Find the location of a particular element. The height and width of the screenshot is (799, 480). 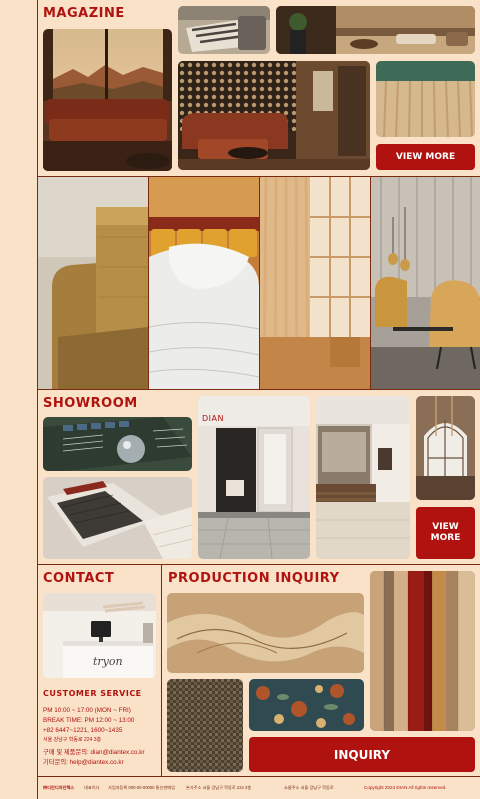

service-address: 서울 강남구 학동로 224 3층 is located at coordinates (72, 740).